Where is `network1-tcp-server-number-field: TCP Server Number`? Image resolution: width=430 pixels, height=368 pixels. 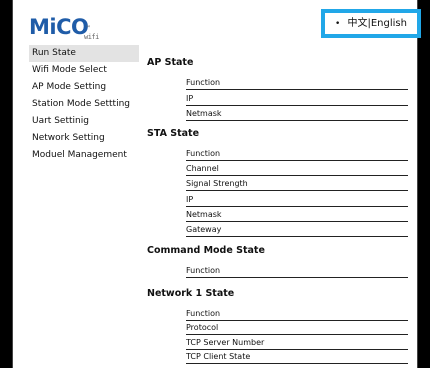 network1-tcp-server-number-field: TCP Server Number is located at coordinates (297, 343).